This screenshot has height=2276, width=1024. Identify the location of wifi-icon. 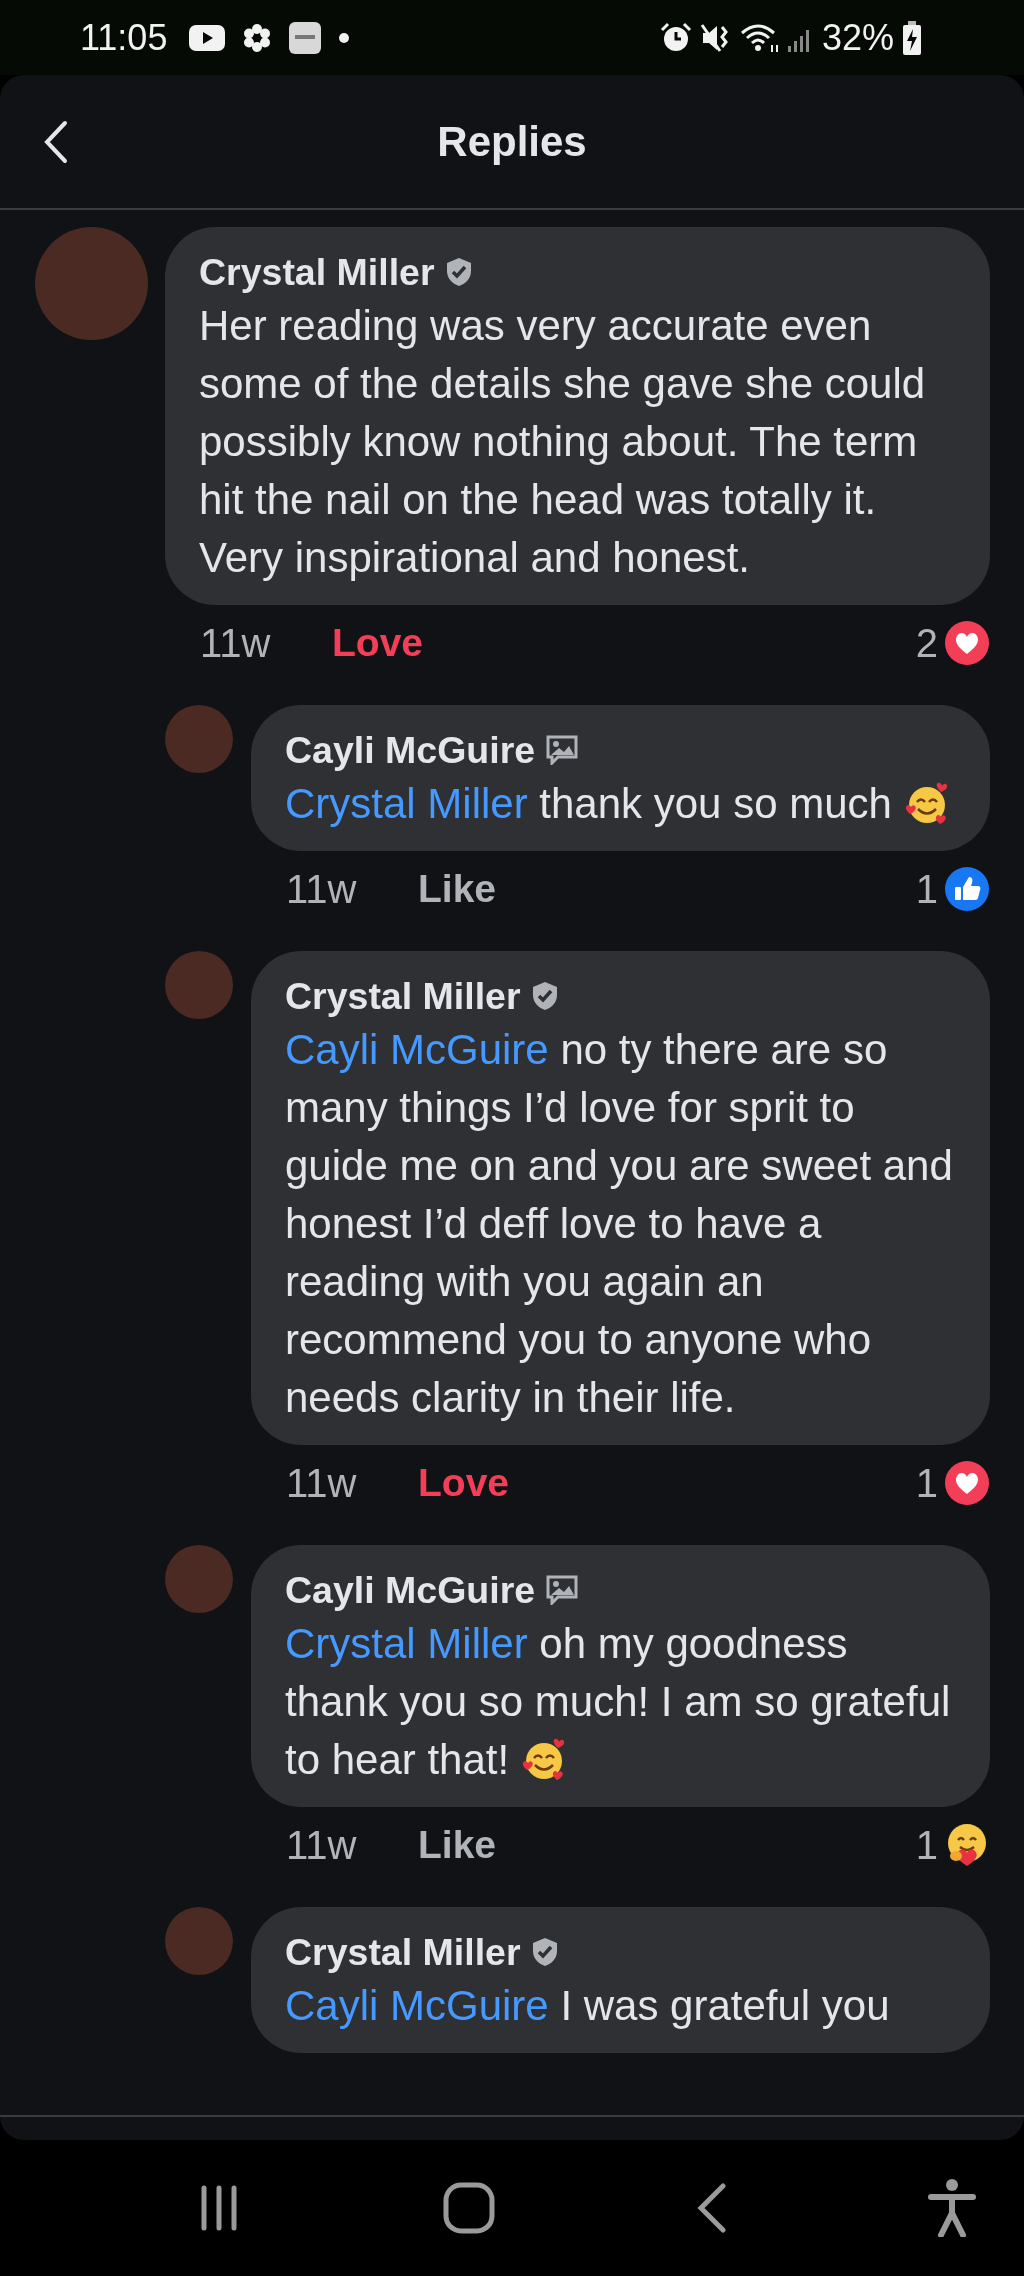
(759, 37).